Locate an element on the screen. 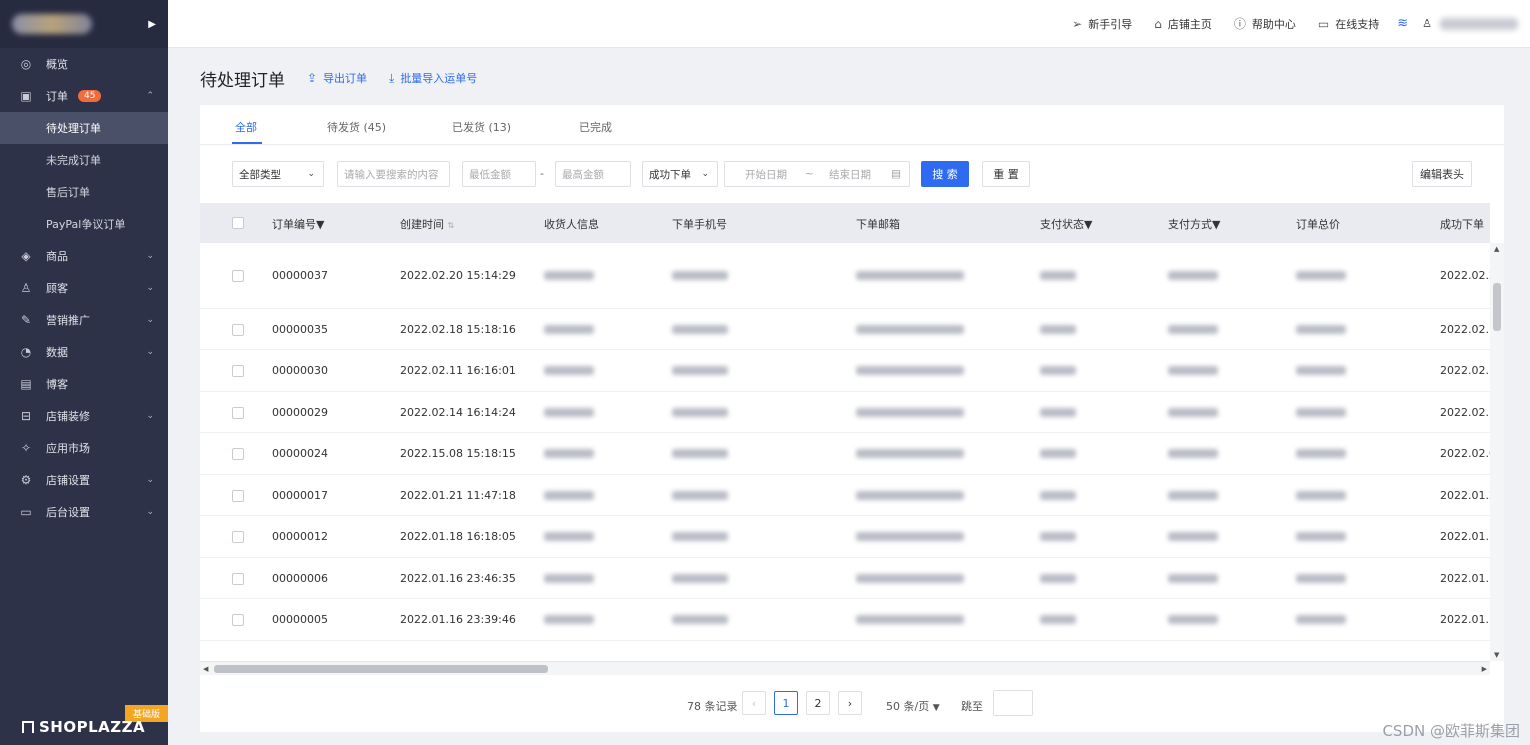 Image resolution: width=1530 pixels, height=745 pixels. type-select: 全部类型 ⌄ is located at coordinates (278, 174).